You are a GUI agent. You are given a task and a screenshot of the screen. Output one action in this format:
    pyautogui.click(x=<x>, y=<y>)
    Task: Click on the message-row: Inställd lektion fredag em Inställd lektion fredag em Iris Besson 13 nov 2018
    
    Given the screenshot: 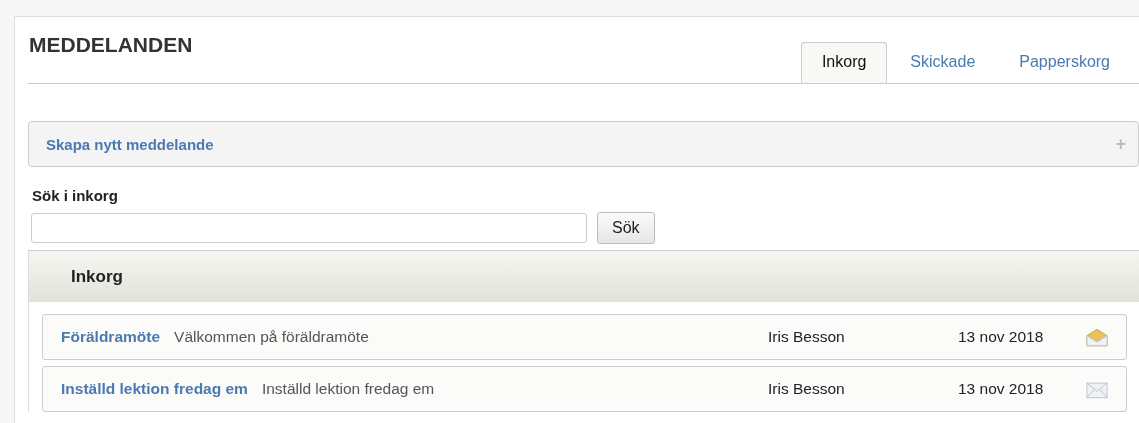 What is the action you would take?
    pyautogui.click(x=584, y=389)
    